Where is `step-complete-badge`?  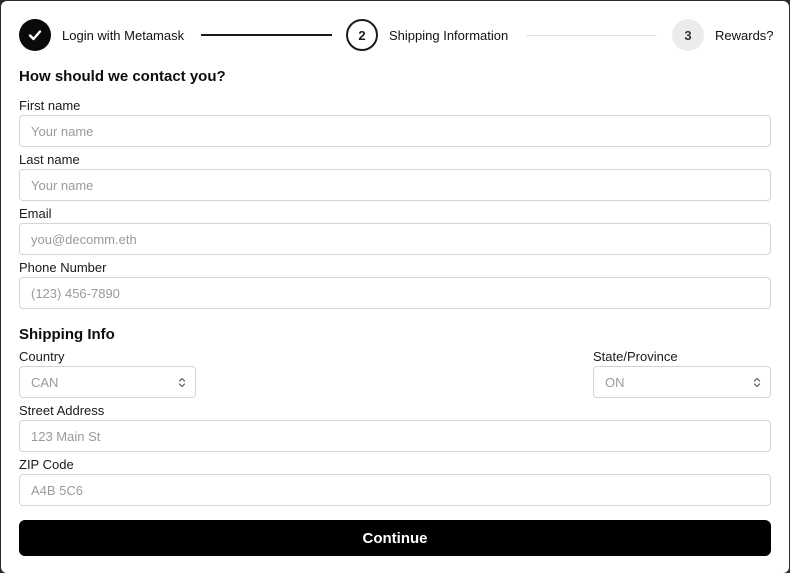 step-complete-badge is located at coordinates (35, 35).